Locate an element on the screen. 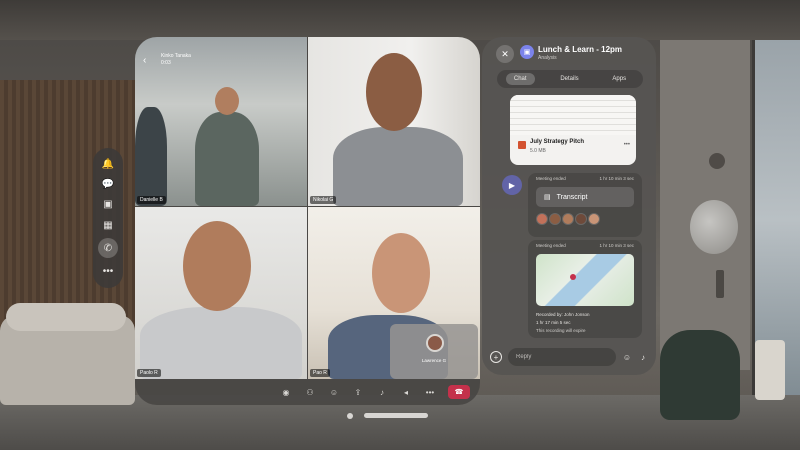  people-icon: ⚇ is located at coordinates (310, 392).